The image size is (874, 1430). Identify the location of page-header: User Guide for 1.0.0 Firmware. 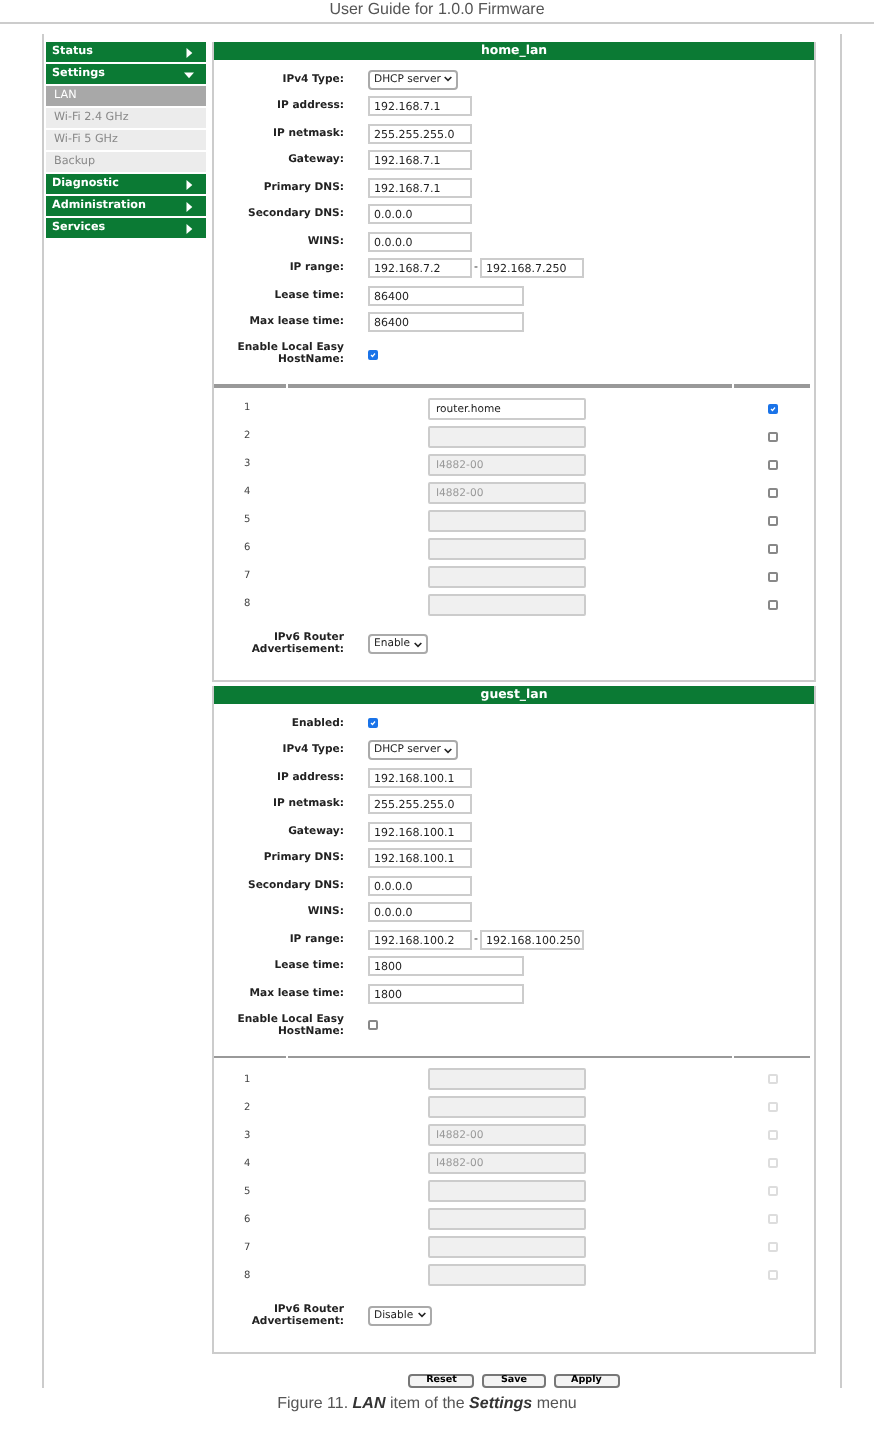
(437, 12).